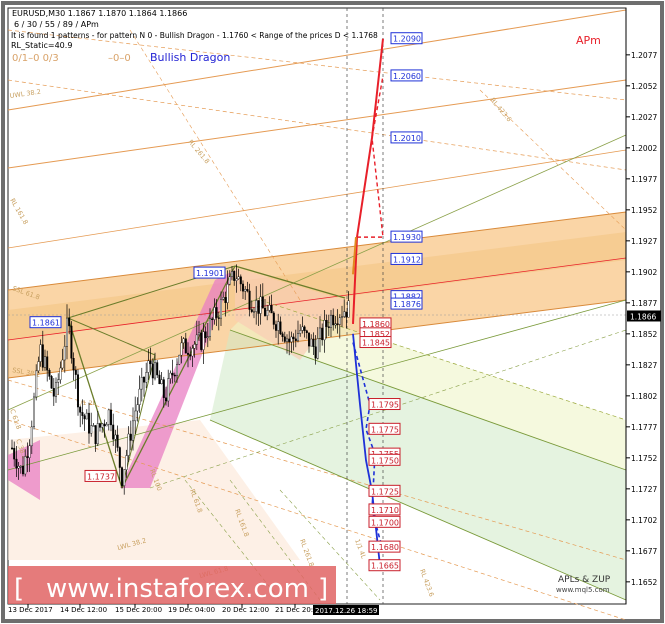 The image size is (665, 624). What do you see at coordinates (407, 76) in the screenshot?
I see `target-up-label: 1.2060` at bounding box center [407, 76].